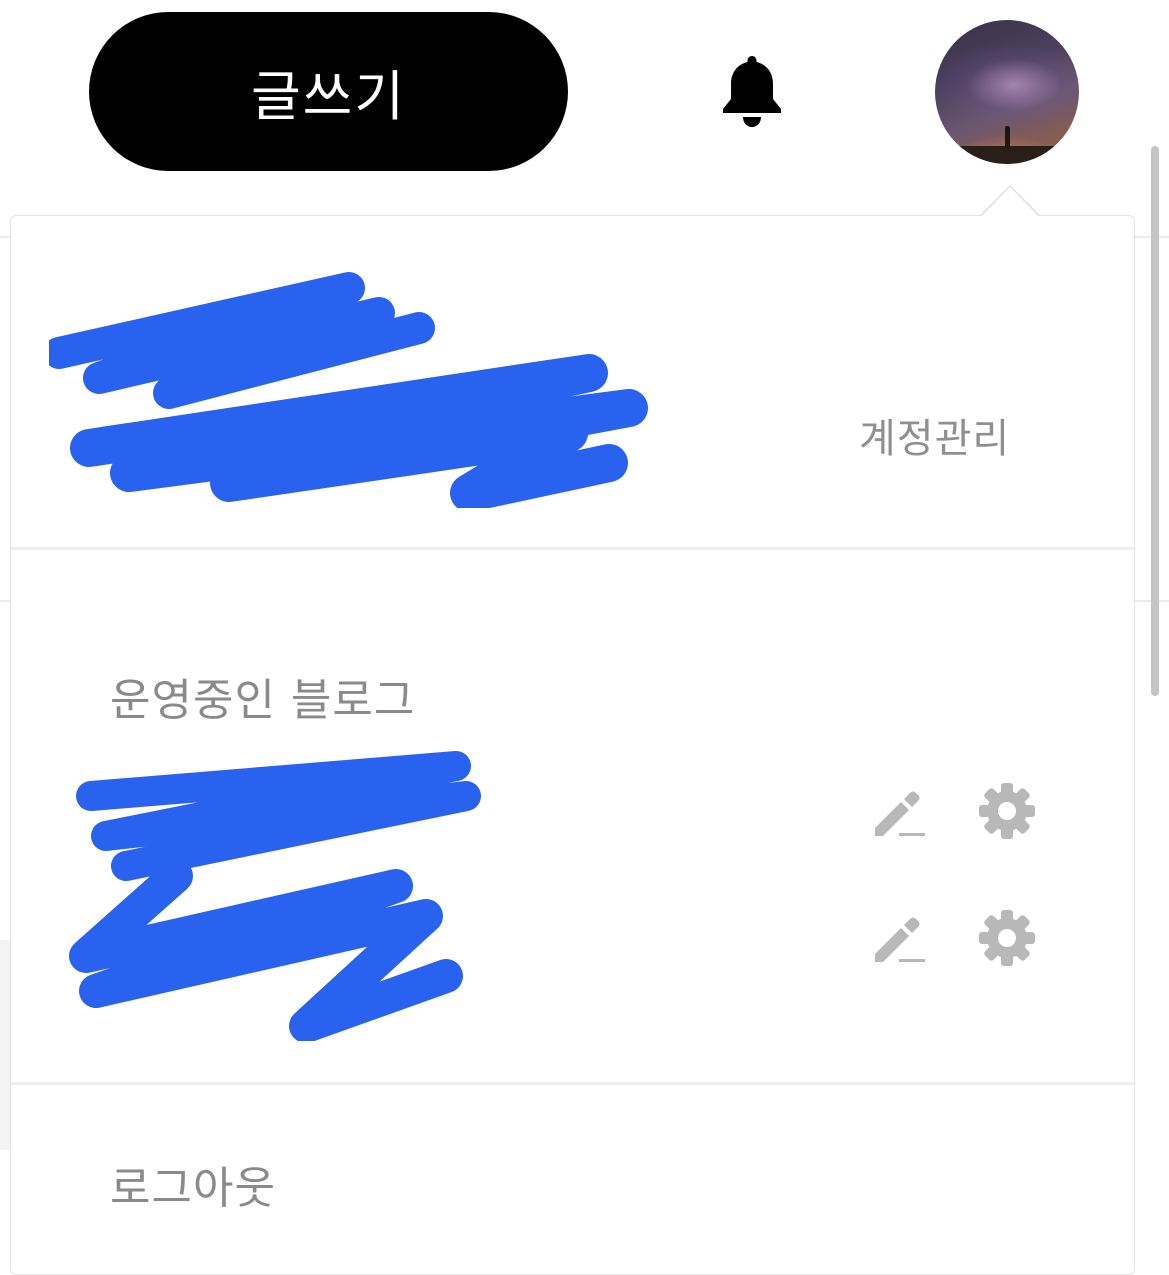 The width and height of the screenshot is (1169, 1275). What do you see at coordinates (193, 1184) in the screenshot?
I see `logout-link: 로그아웃` at bounding box center [193, 1184].